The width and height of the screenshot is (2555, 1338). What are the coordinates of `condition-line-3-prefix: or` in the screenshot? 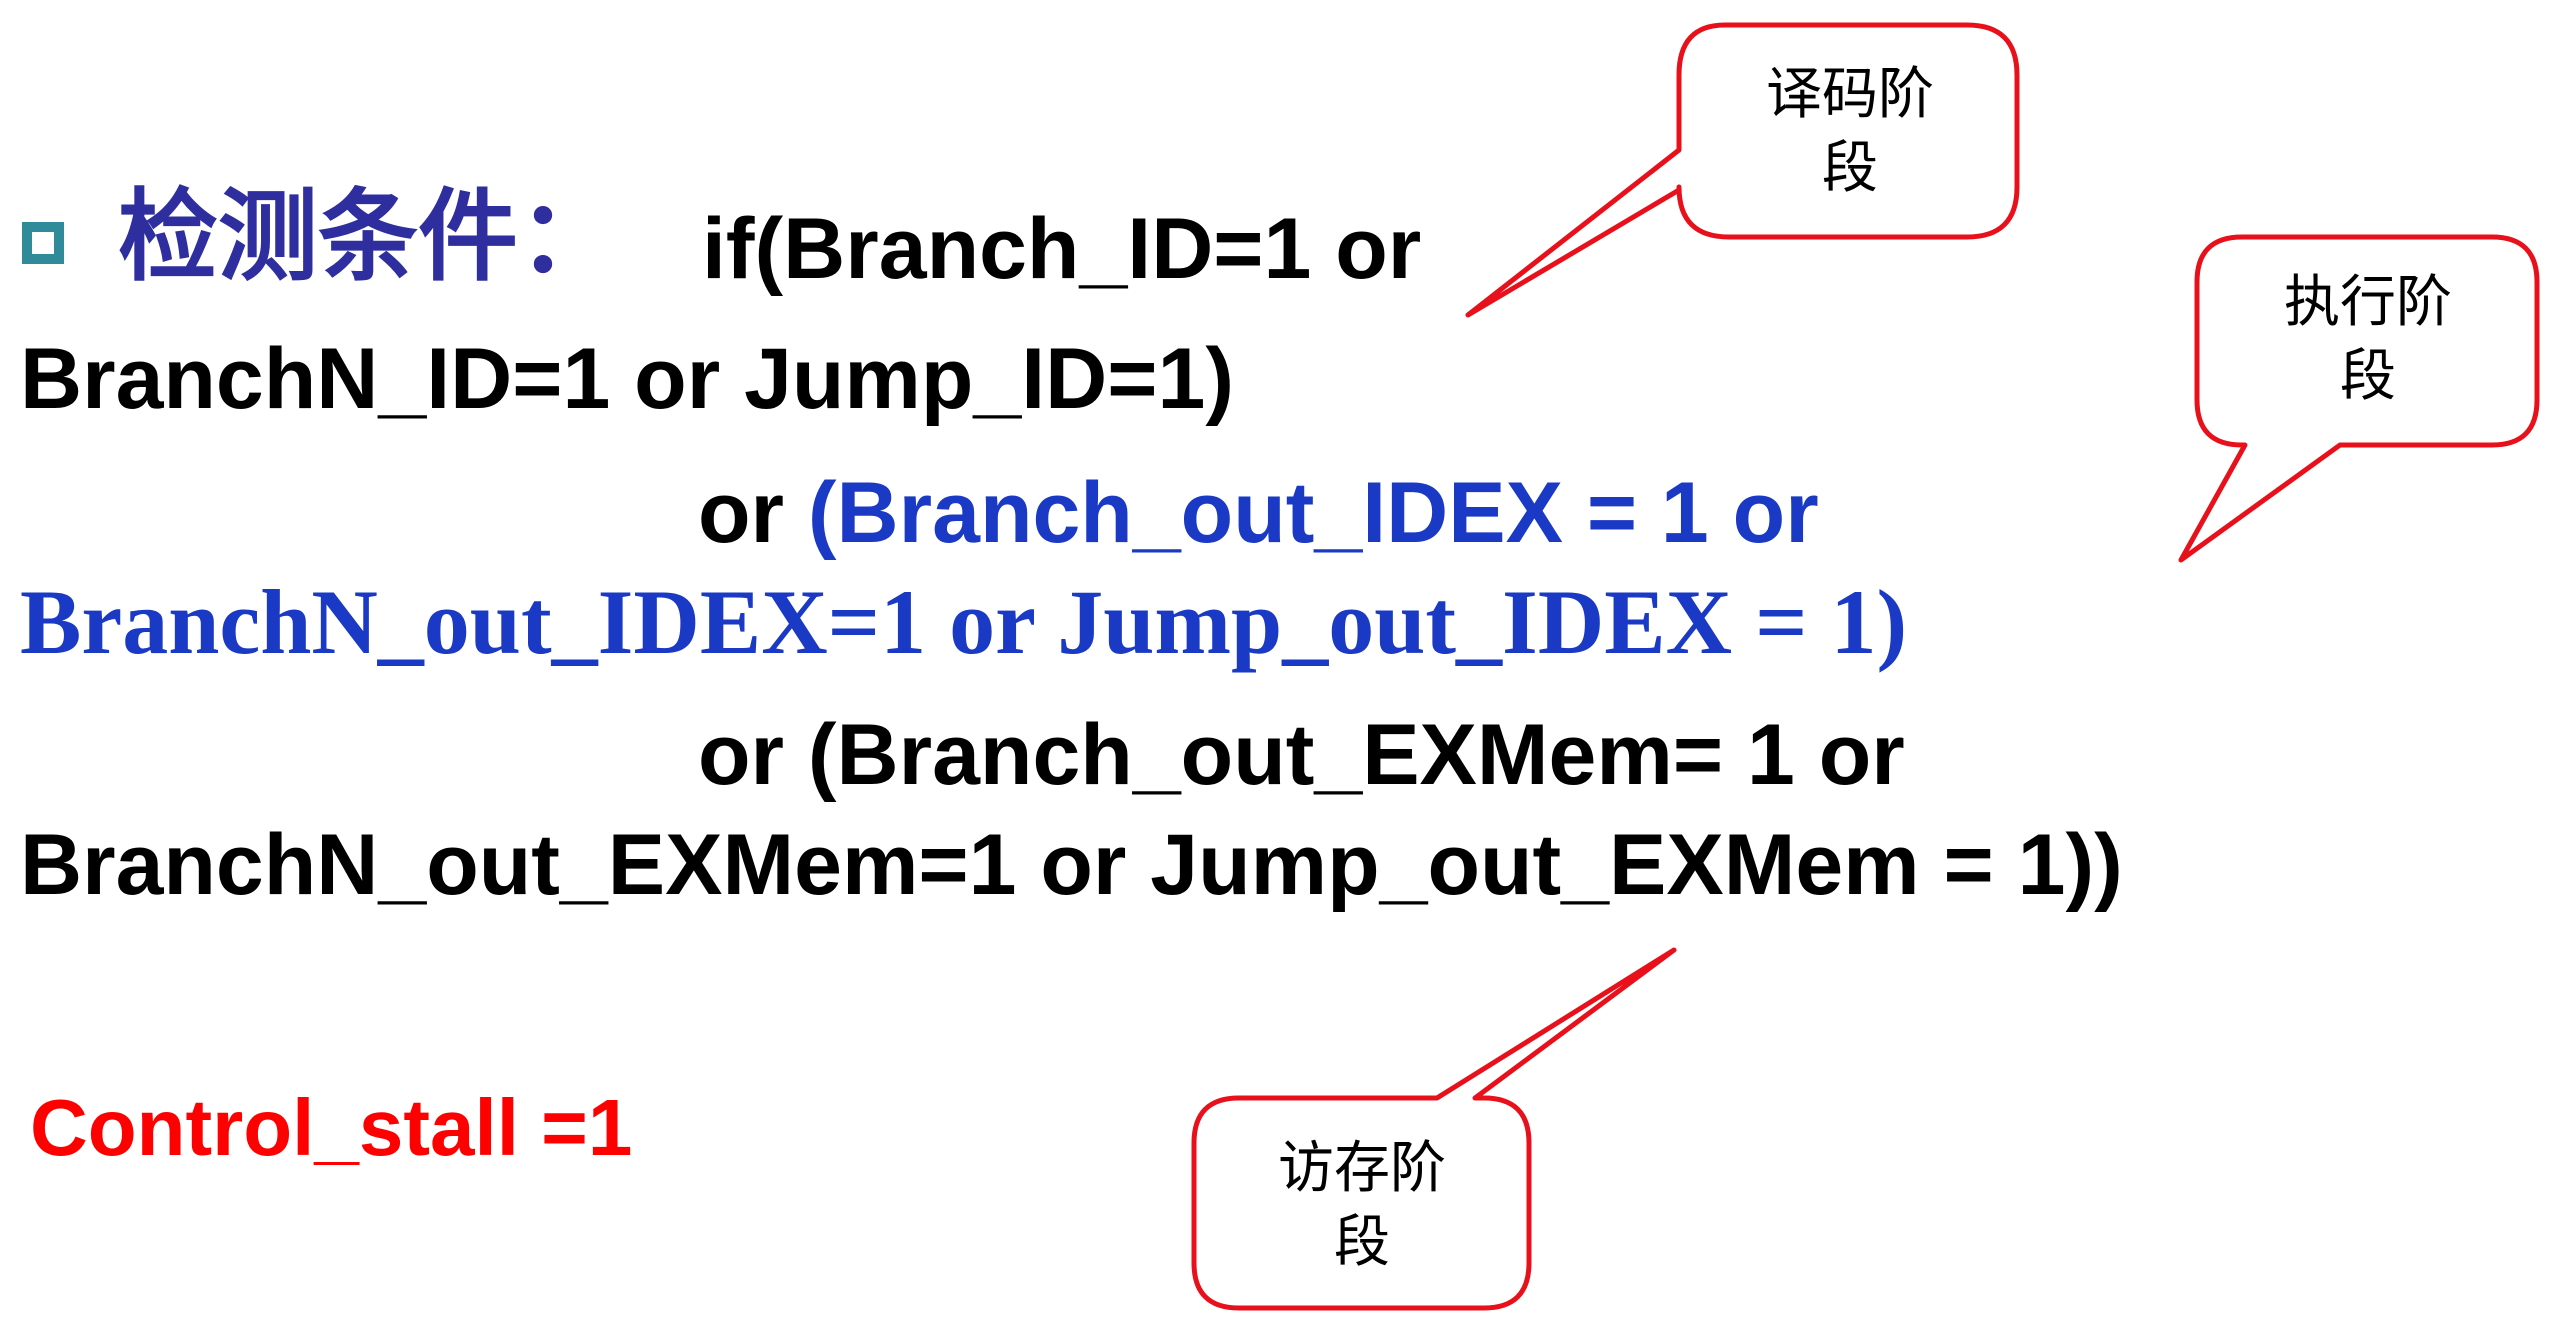 It's located at (753, 513).